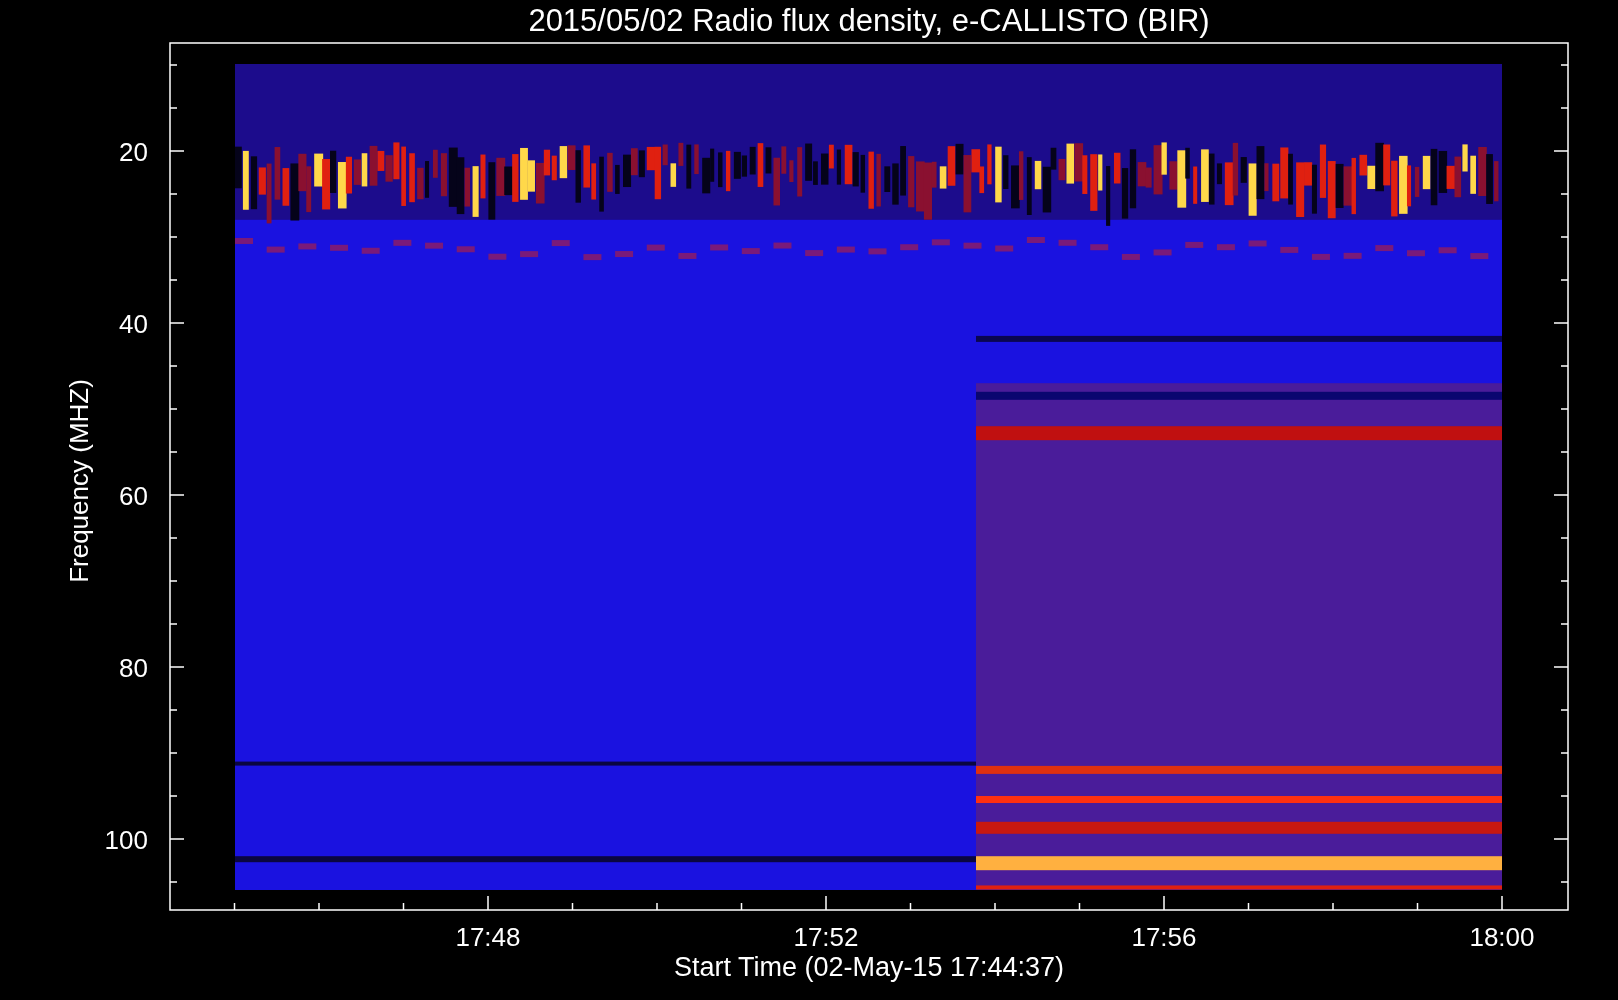 Image resolution: width=1618 pixels, height=1000 pixels. Describe the element at coordinates (869, 20) in the screenshot. I see `chart-title: 2015/05/02 Radio flux density, e-CALLISTO (BIR)` at that location.